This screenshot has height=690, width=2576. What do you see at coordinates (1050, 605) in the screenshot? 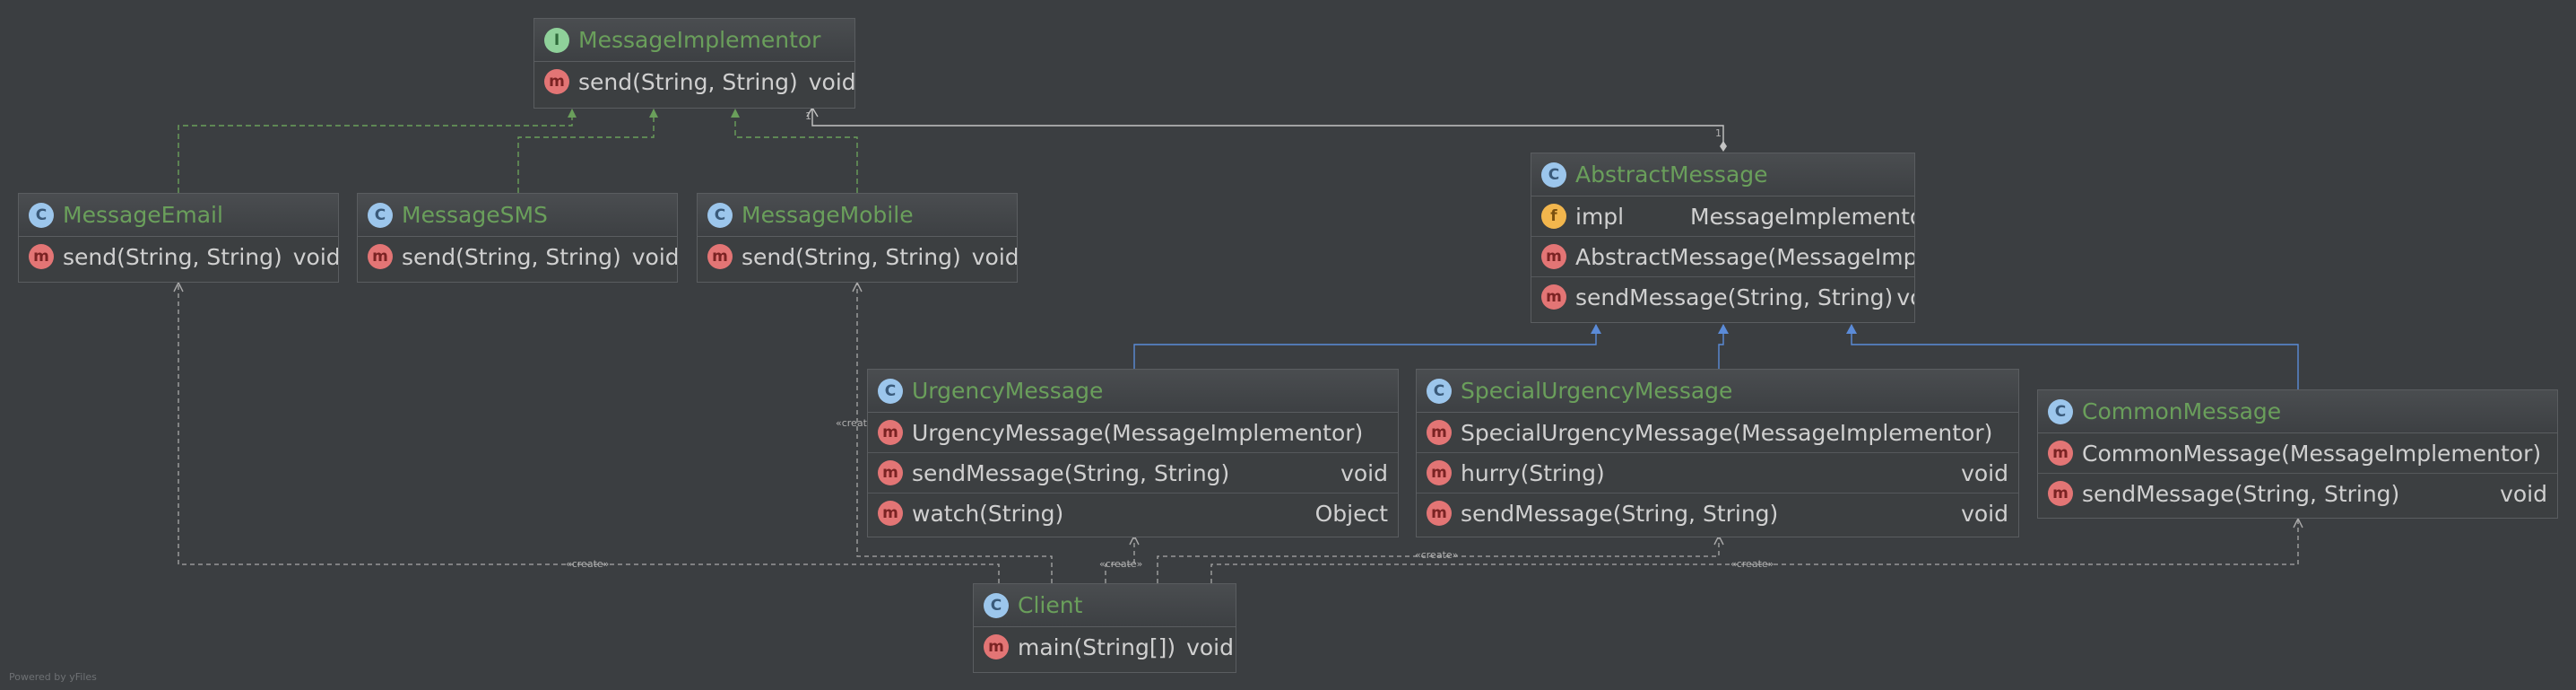
I see `class-title: Client` at bounding box center [1050, 605].